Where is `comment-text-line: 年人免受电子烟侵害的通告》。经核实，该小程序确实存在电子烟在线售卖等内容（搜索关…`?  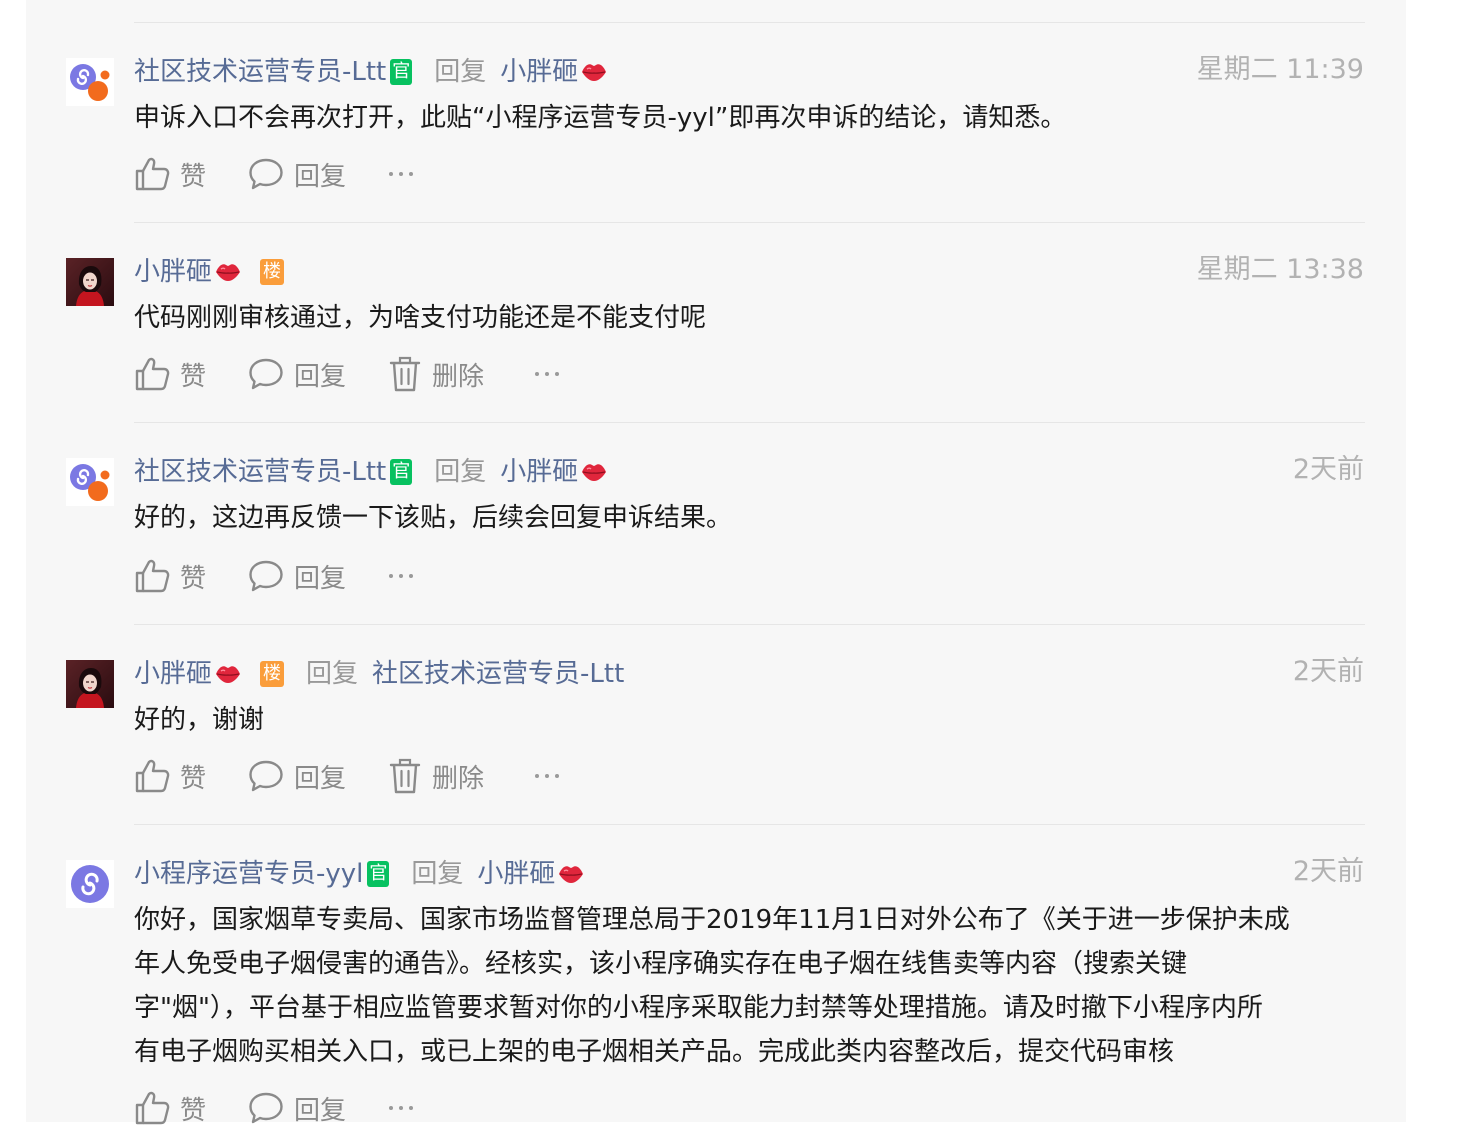
comment-text-line: 年人免受电子烟侵害的通告》。经核实，该小程序确实存在电子烟在线售卖等内容（搜索关… is located at coordinates (661, 964).